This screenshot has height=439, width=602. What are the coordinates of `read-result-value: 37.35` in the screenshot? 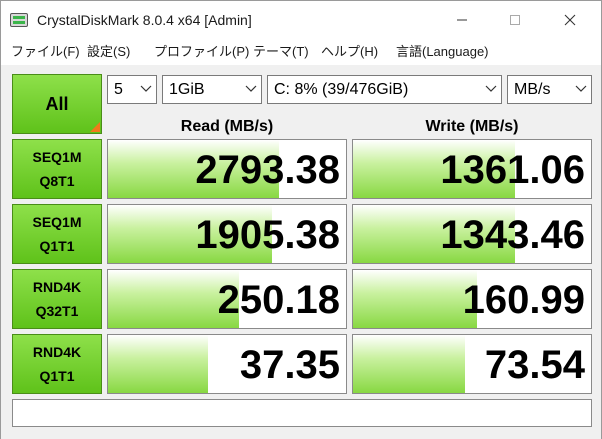 It's located at (289, 365).